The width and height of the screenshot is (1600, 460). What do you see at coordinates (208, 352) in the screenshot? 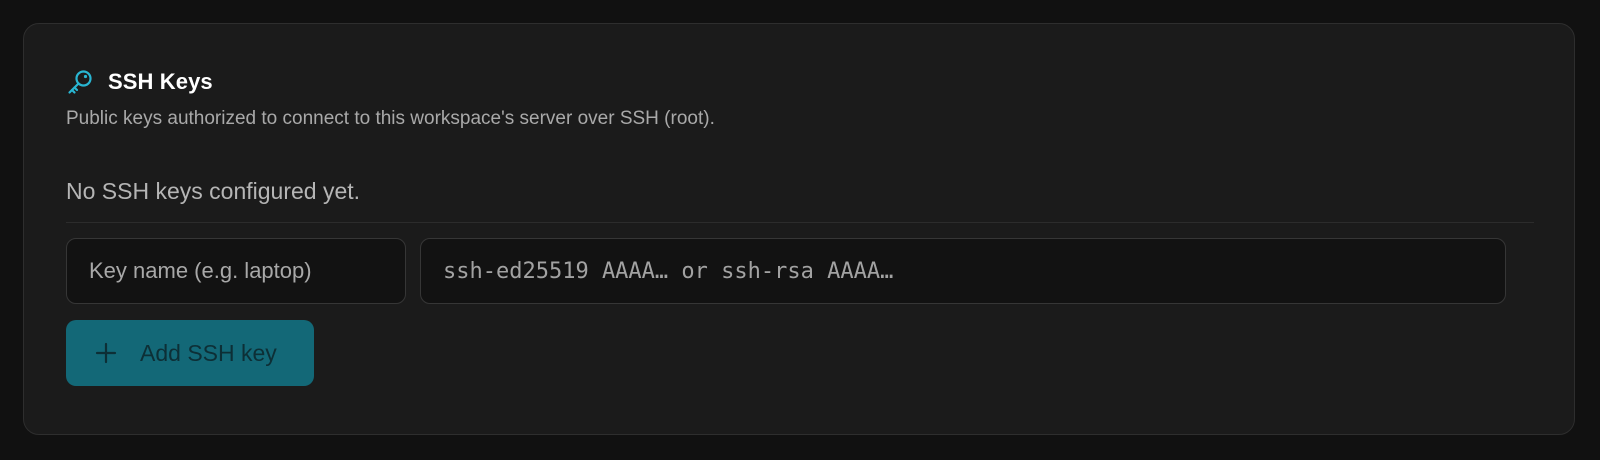
I see `add-ssh-key-label: Add SSH key` at bounding box center [208, 352].